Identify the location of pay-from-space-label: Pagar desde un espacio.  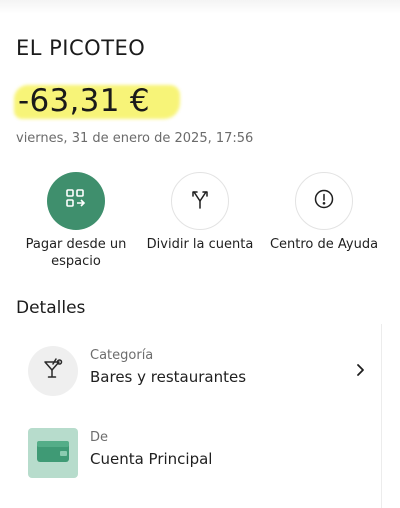
(76, 253).